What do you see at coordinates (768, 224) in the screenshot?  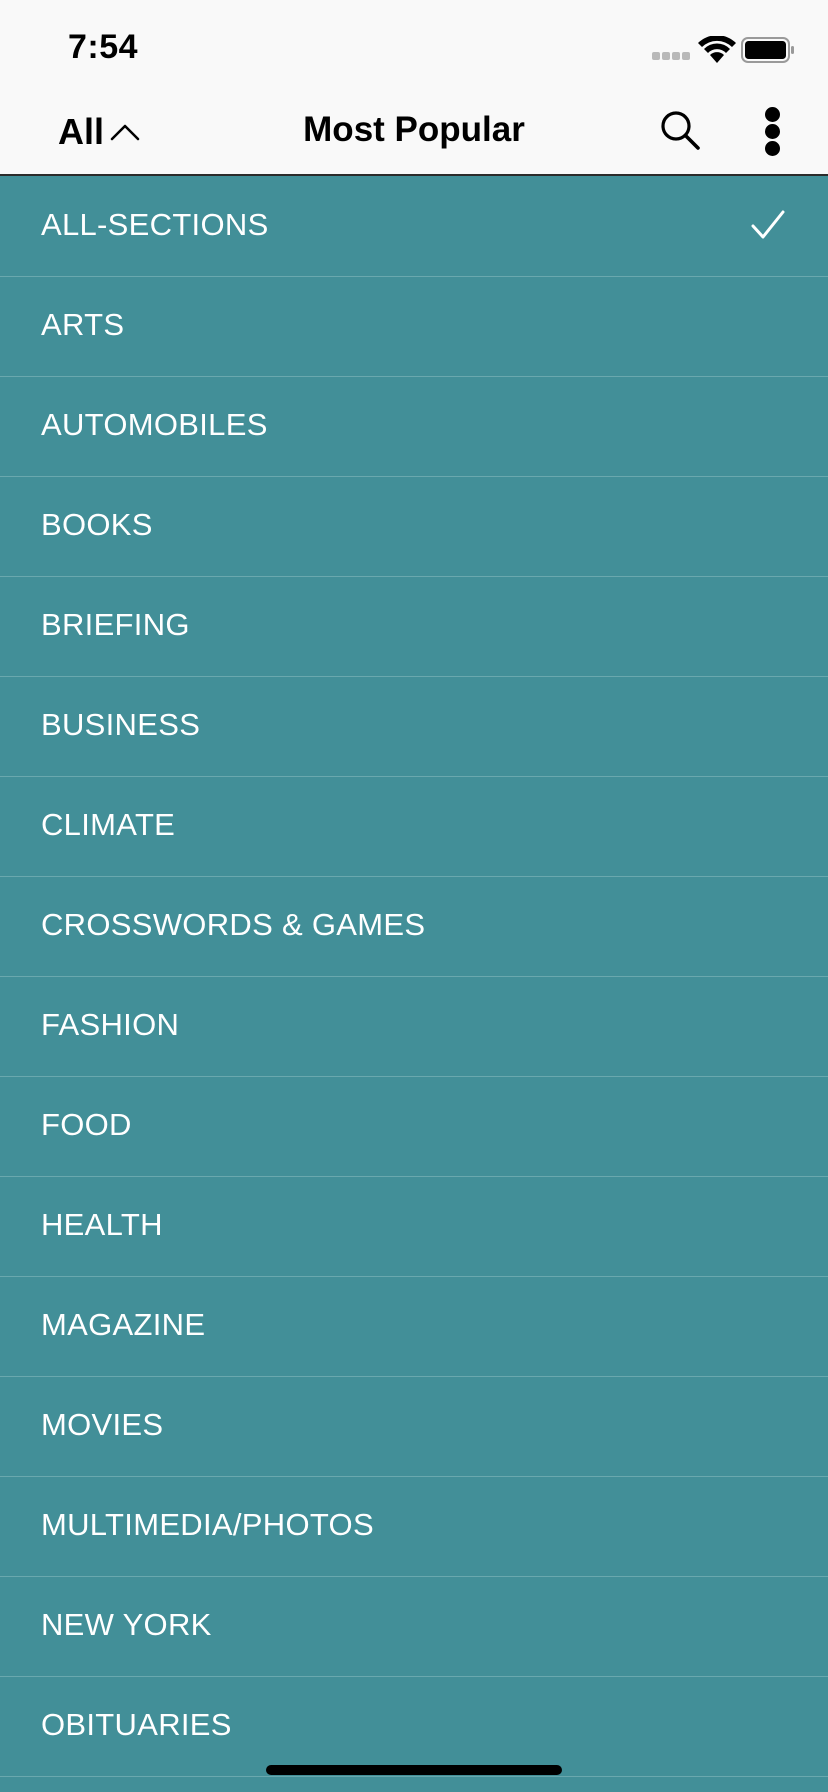 I see `checkmark-icon` at bounding box center [768, 224].